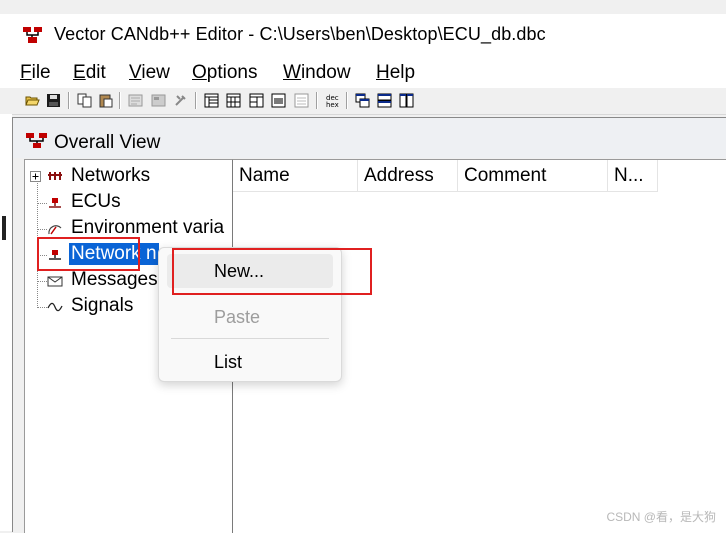 The image size is (726, 533). I want to click on child-window-title: Overall View, so click(107, 142).